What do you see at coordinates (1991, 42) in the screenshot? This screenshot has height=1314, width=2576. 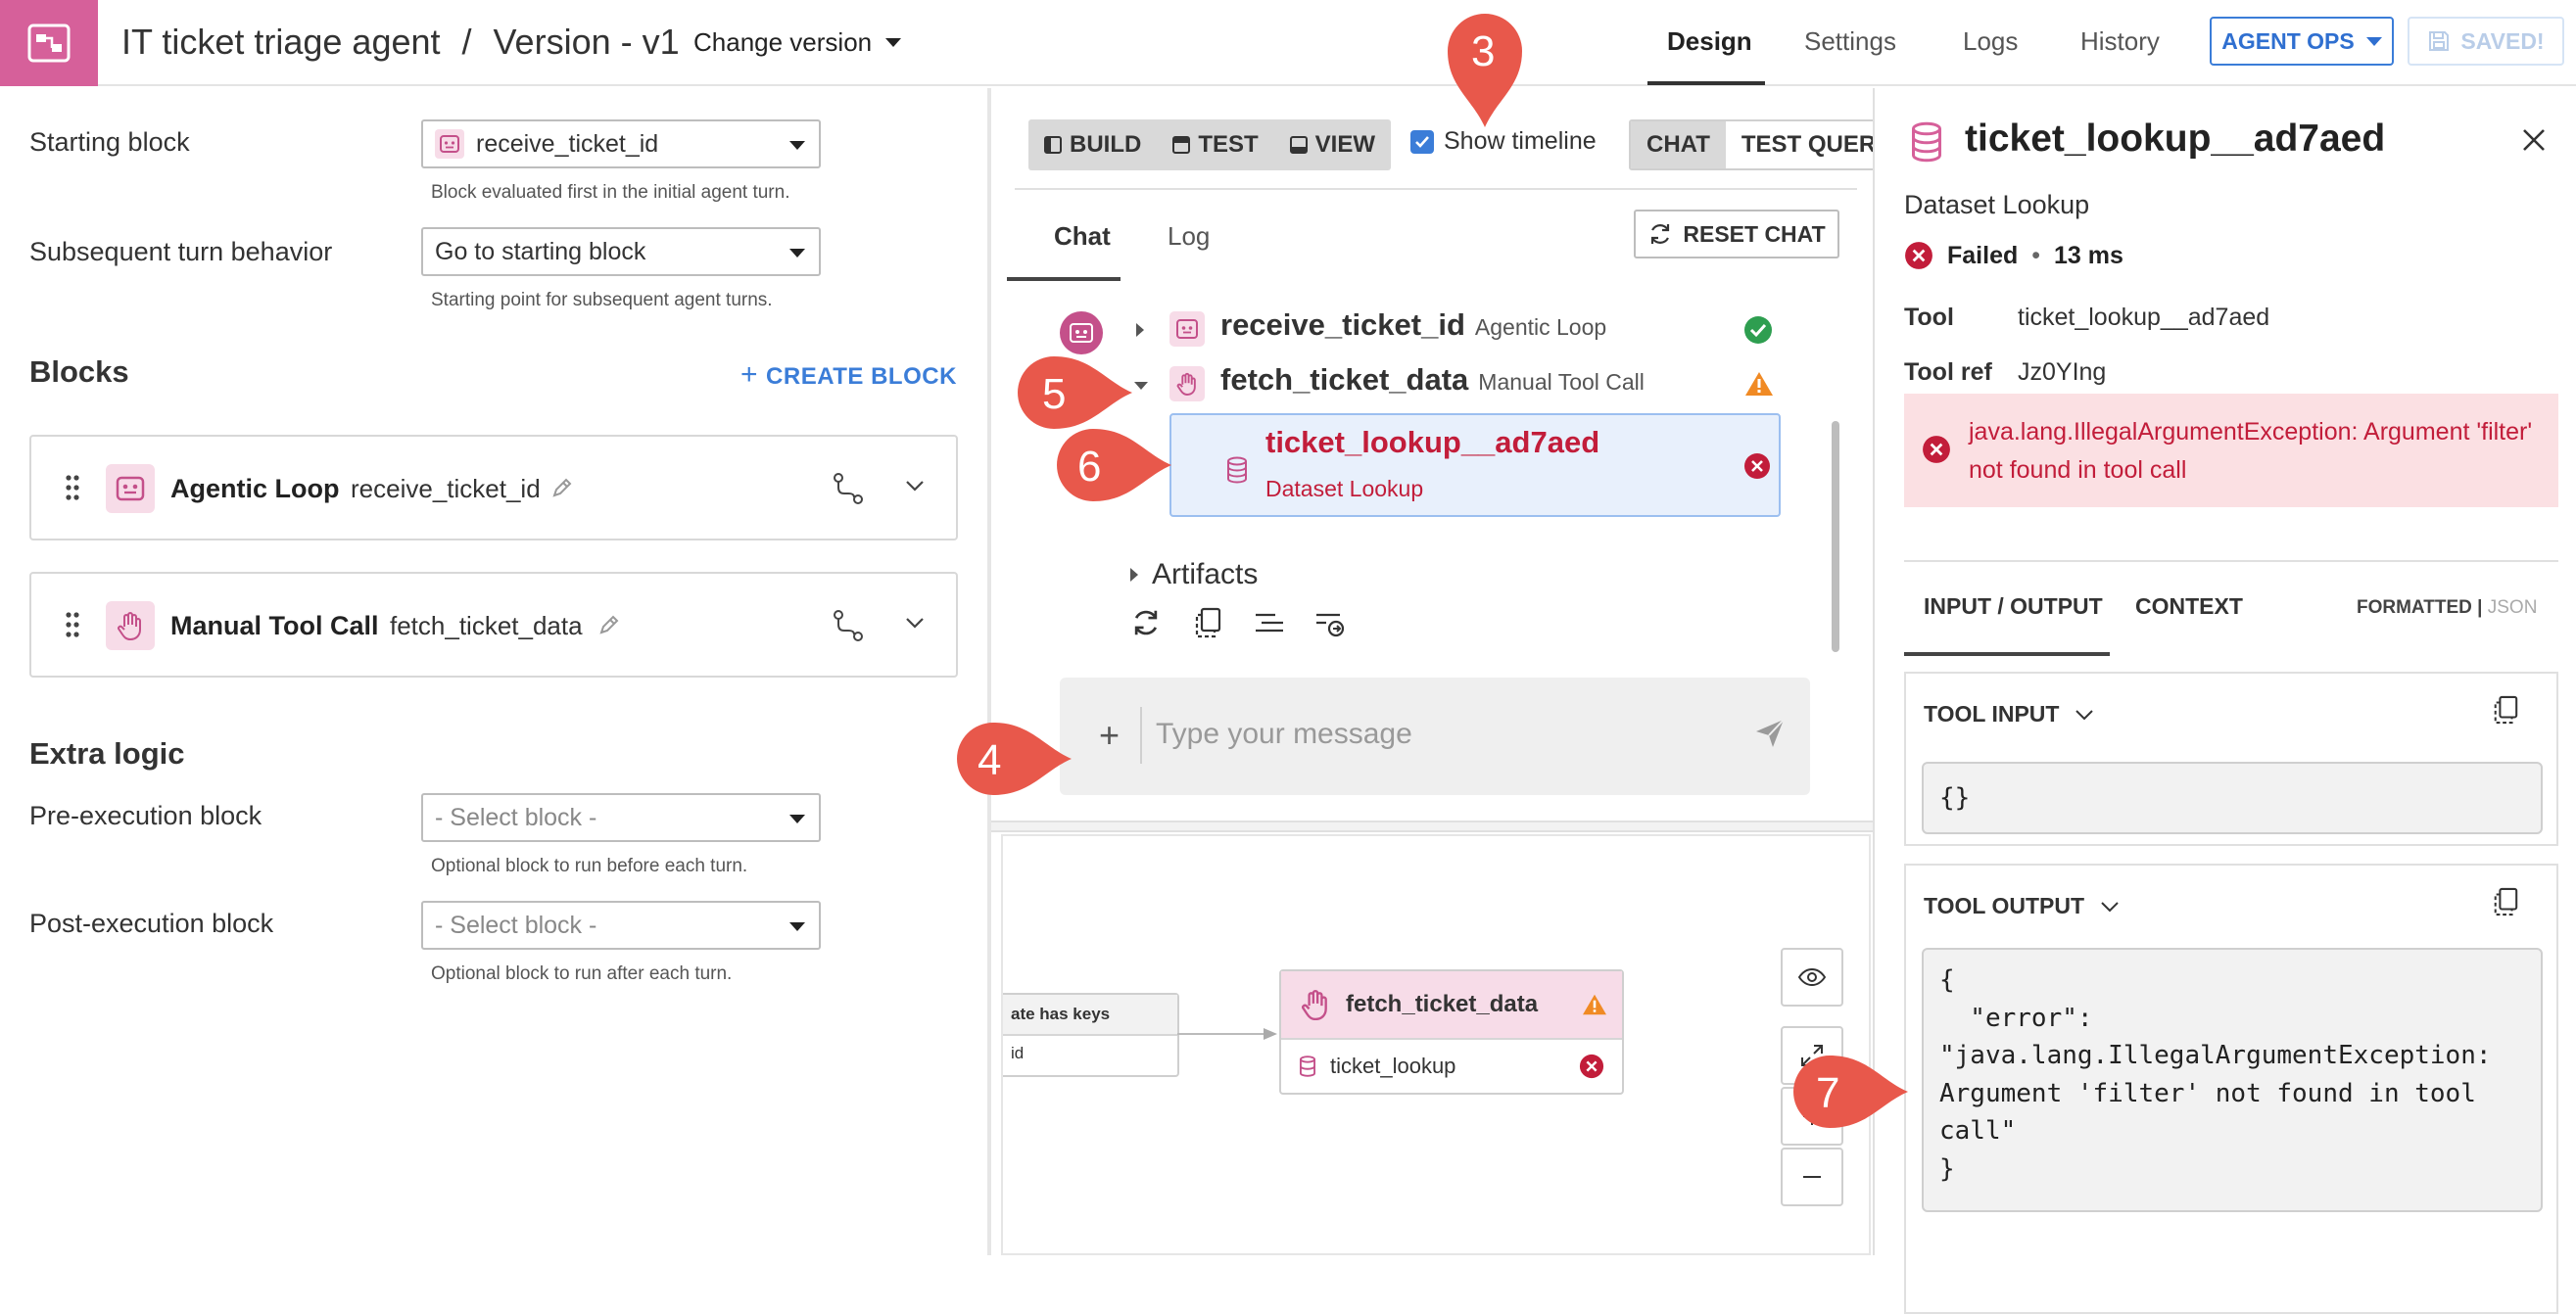 I see `tab-logs: Logs` at bounding box center [1991, 42].